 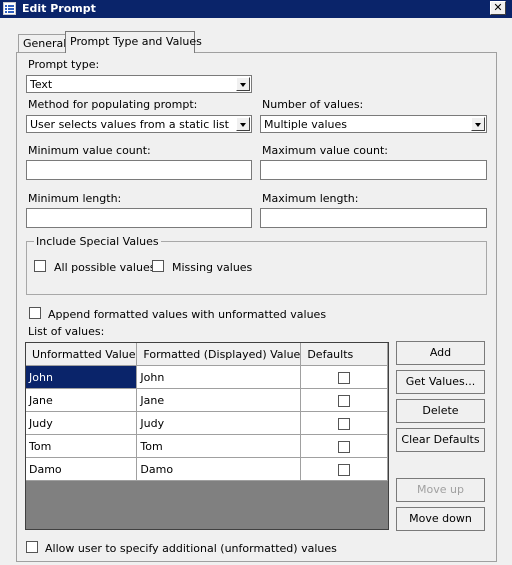 What do you see at coordinates (440, 411) in the screenshot?
I see `delete-button: Delete` at bounding box center [440, 411].